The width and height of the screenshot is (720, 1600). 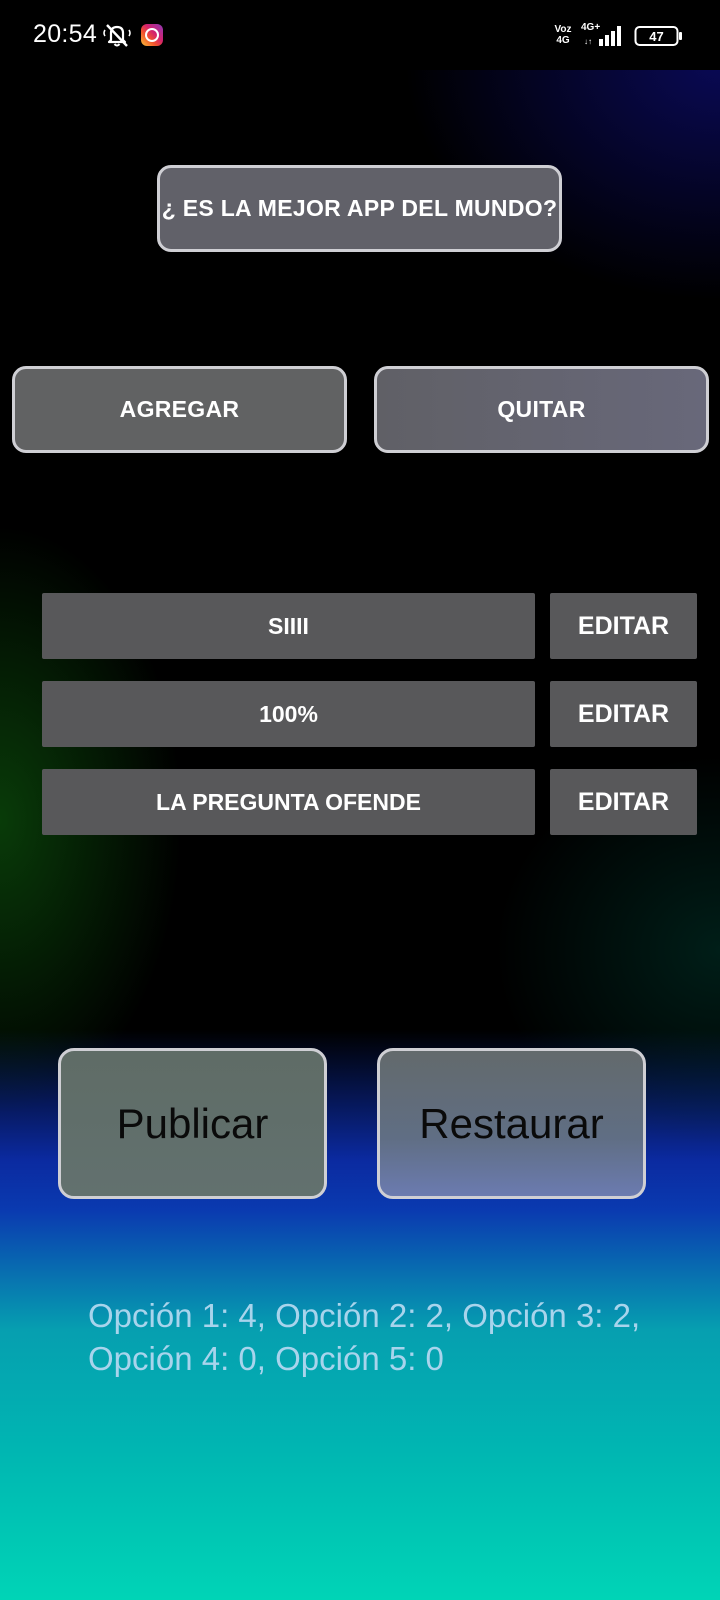 What do you see at coordinates (541, 409) in the screenshot?
I see `remove-option-button: QUITAR` at bounding box center [541, 409].